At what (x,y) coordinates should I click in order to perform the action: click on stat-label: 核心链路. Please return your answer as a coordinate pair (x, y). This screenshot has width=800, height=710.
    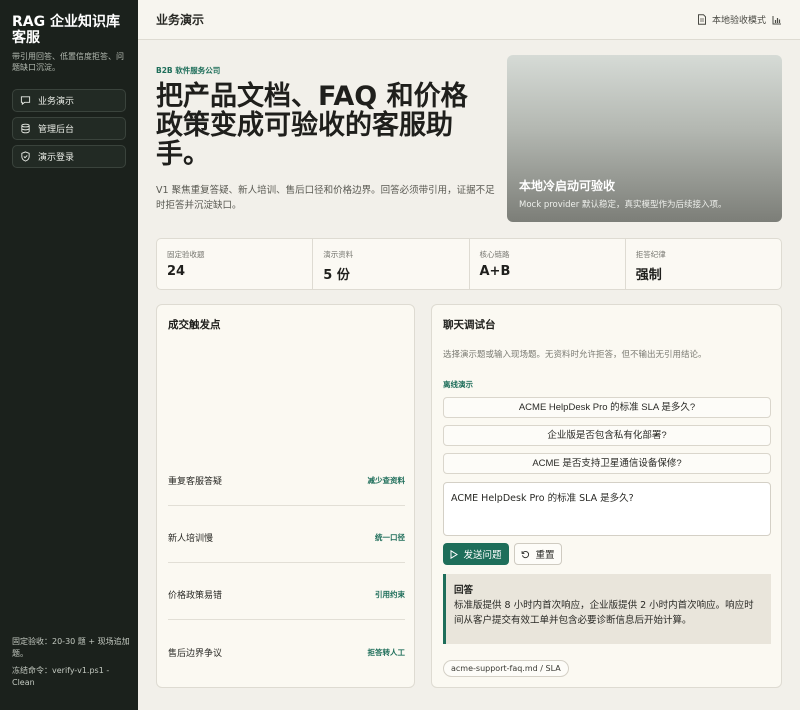
    Looking at the image, I should click on (494, 254).